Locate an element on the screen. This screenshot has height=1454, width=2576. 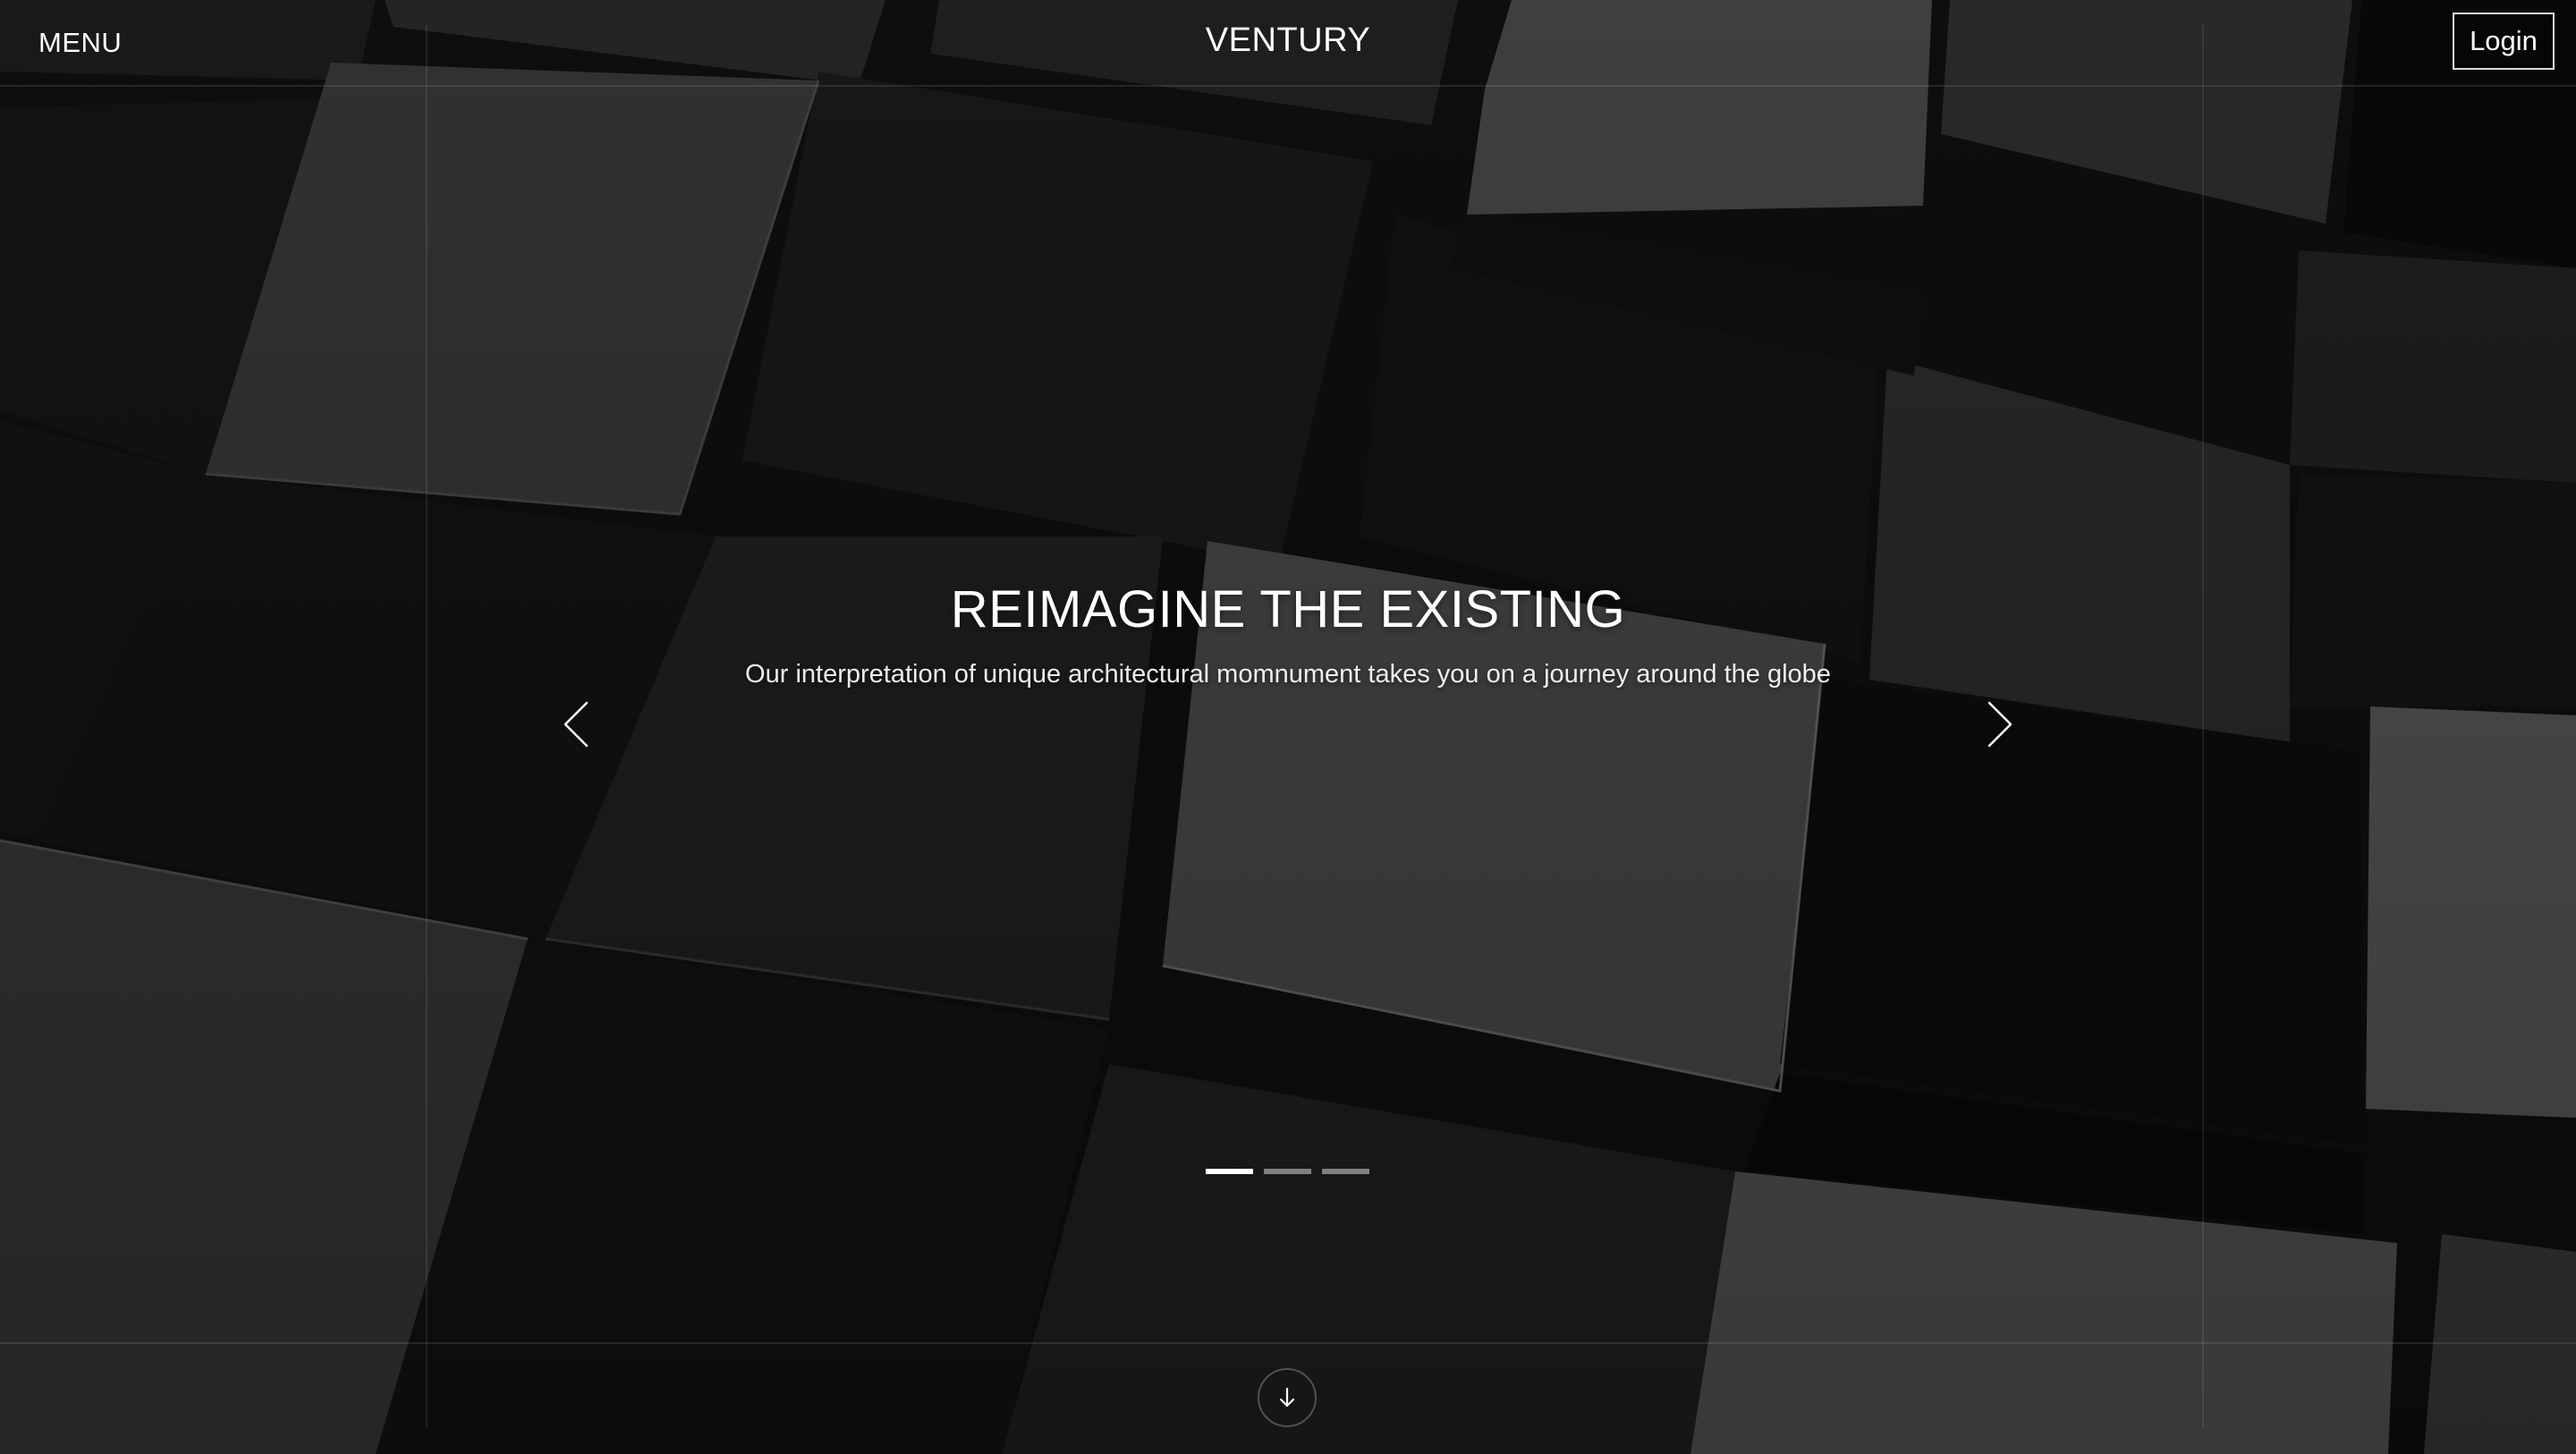
right-guide-line is located at coordinates (2203, 726).